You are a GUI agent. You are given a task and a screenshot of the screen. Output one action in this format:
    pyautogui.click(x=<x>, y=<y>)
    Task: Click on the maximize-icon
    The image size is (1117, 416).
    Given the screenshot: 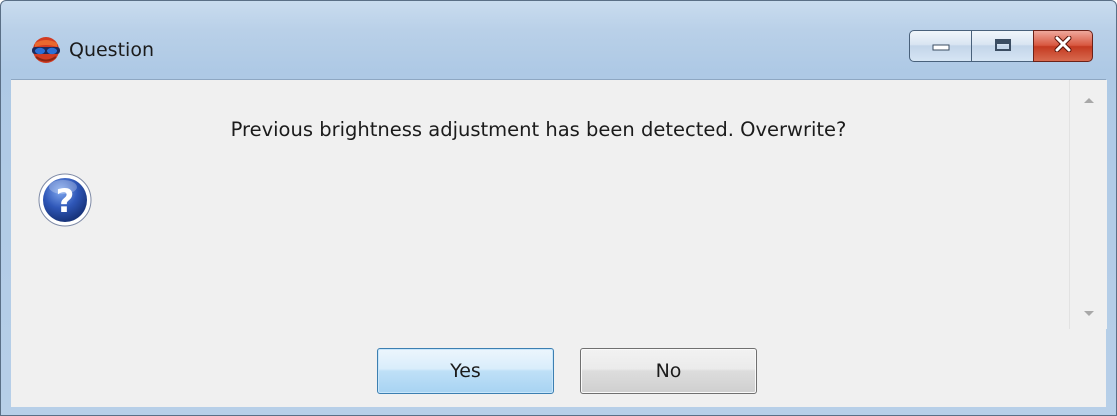 What is the action you would take?
    pyautogui.click(x=1003, y=46)
    